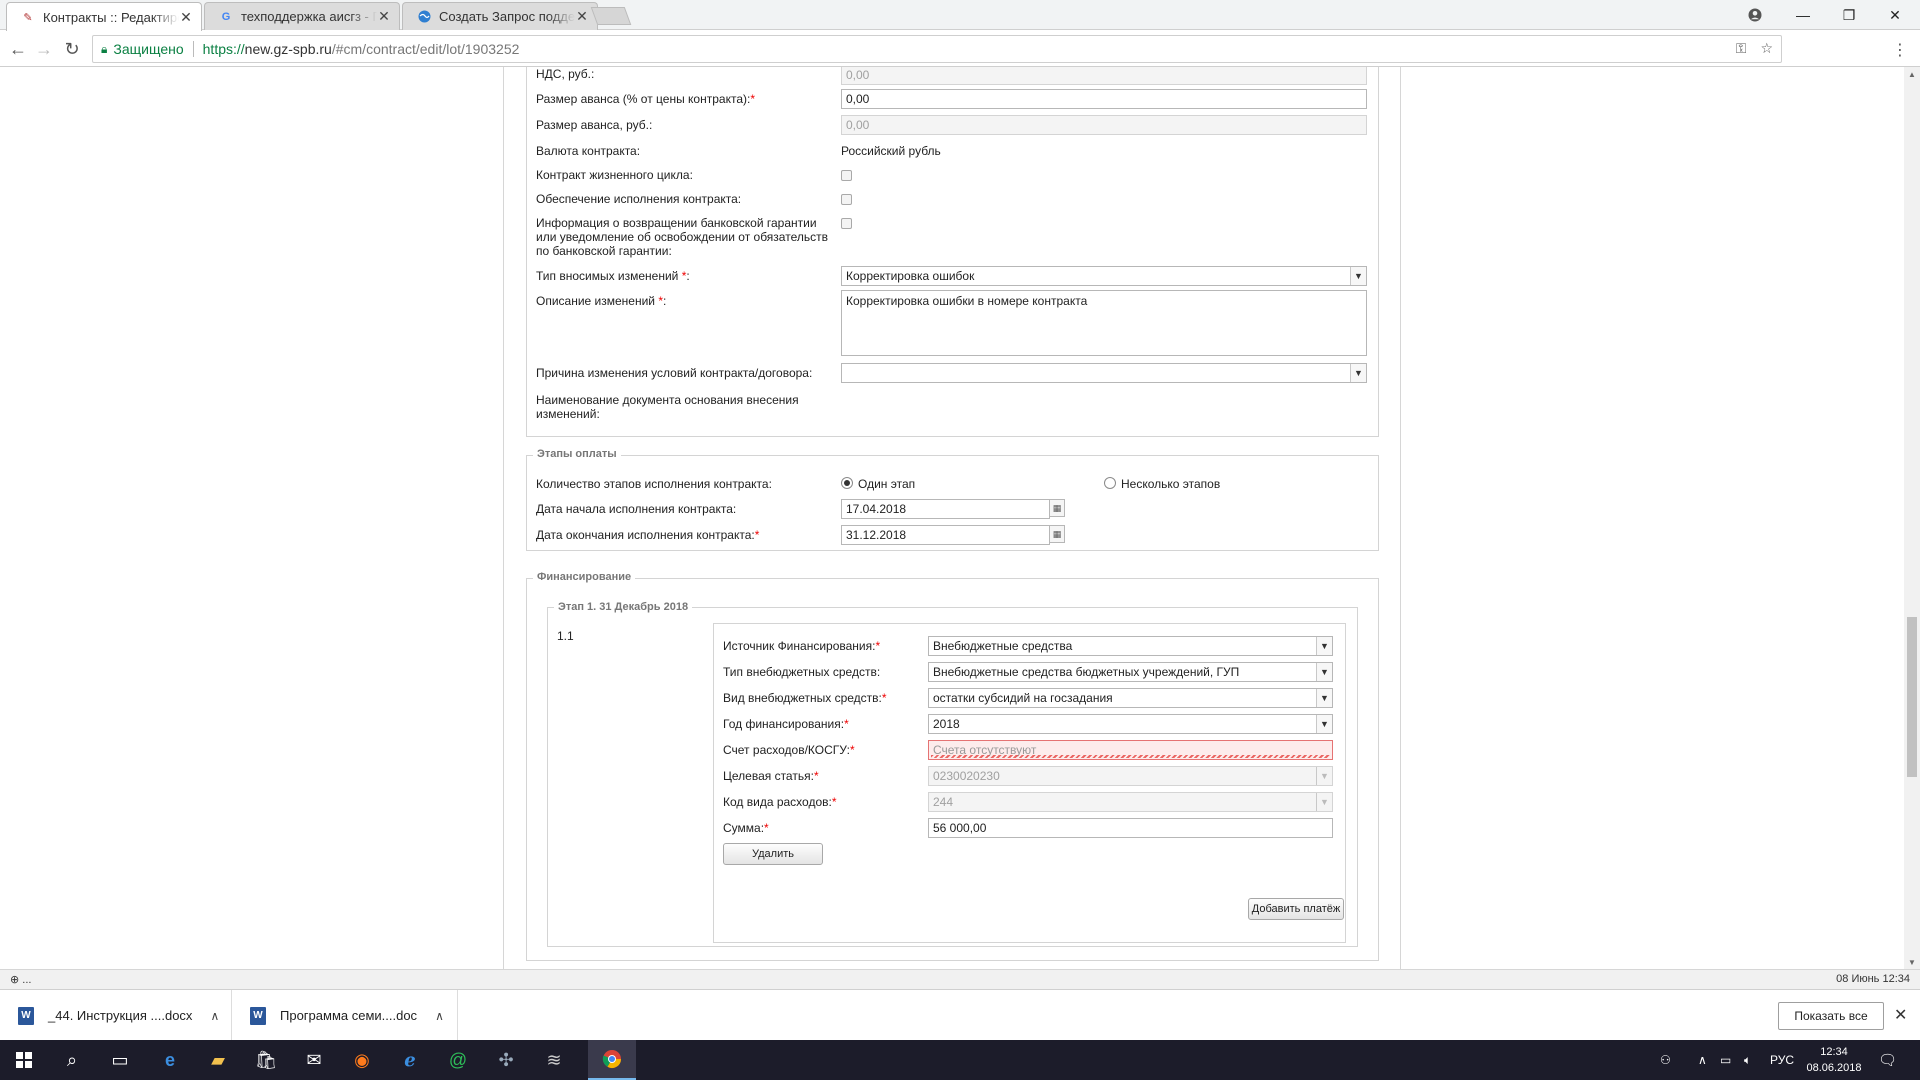 Image resolution: width=1920 pixels, height=1080 pixels. Describe the element at coordinates (302, 16) in the screenshot. I see `tab-google-search: G техподдержка аисгз - Поиск в Google ✕` at that location.